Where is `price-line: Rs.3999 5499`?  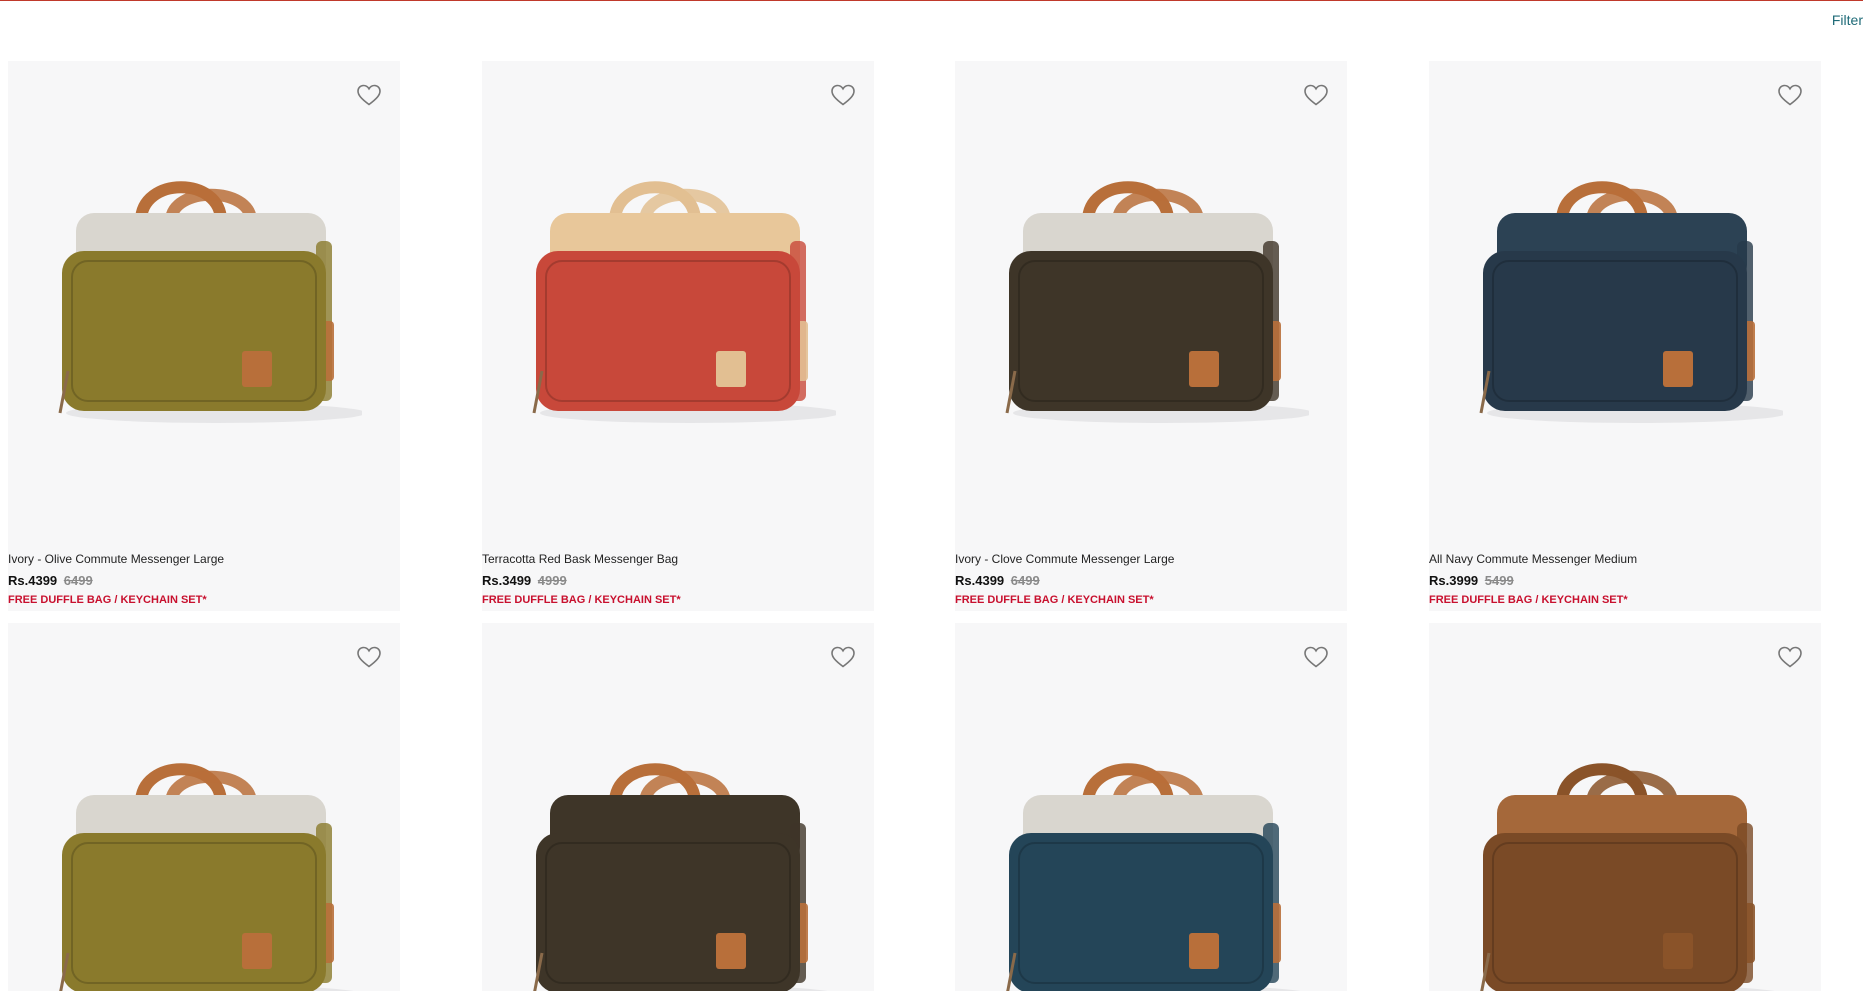 price-line: Rs.3999 5499 is located at coordinates (1625, 581).